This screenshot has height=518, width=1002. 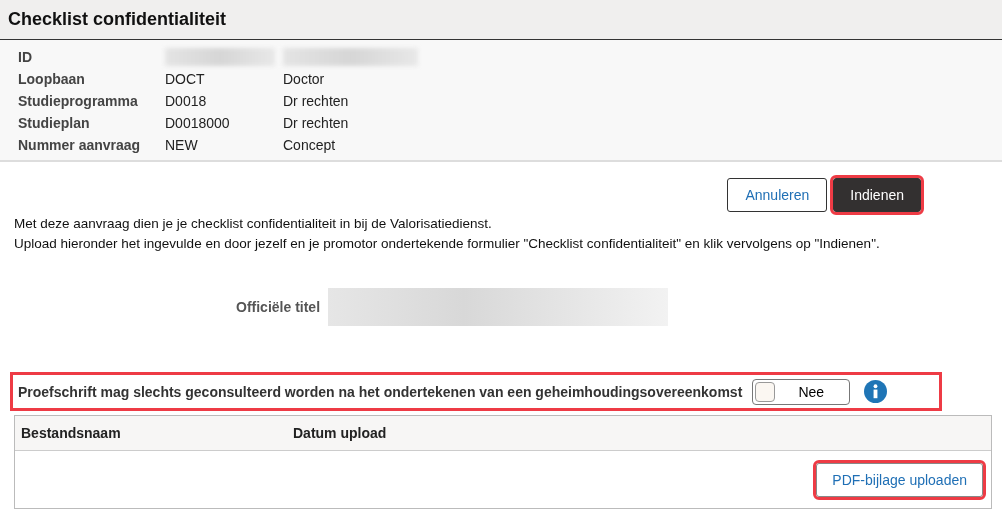 What do you see at coordinates (877, 195) in the screenshot?
I see `submit-button: Indienen` at bounding box center [877, 195].